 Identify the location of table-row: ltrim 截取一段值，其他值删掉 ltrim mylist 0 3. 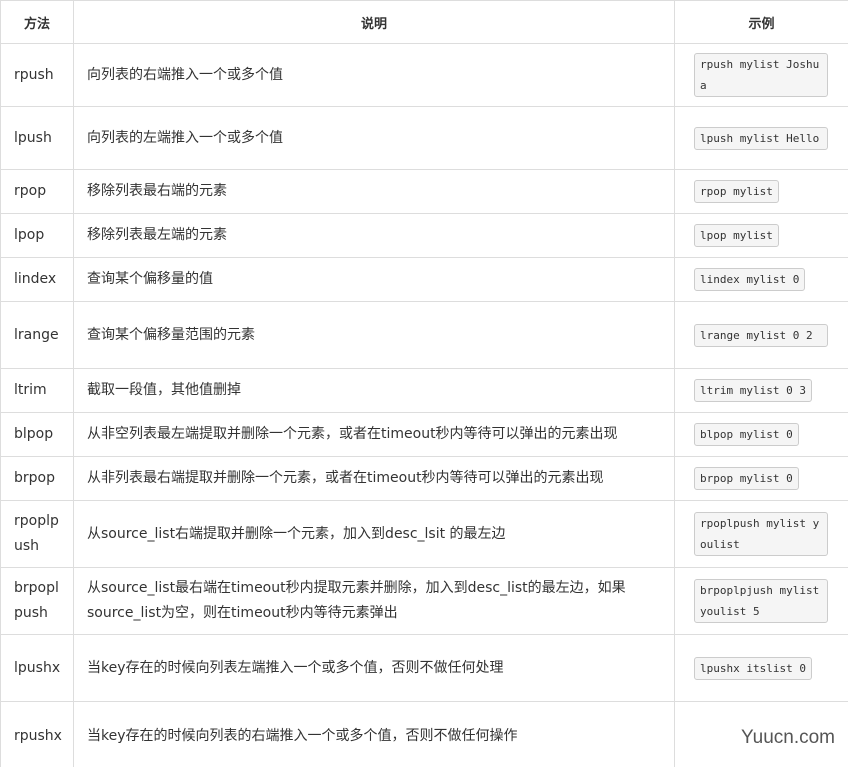
(424, 390).